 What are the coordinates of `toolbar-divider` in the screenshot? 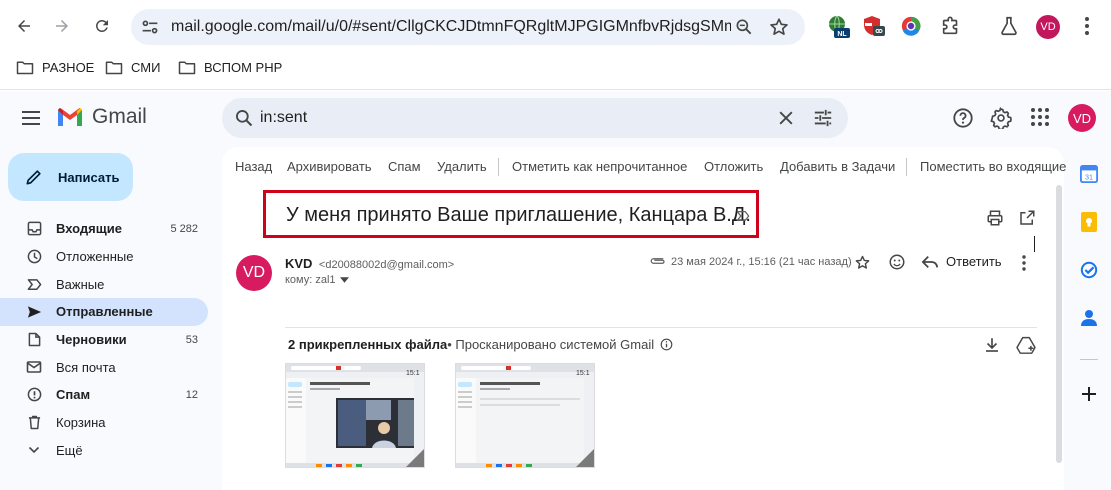 It's located at (498, 167).